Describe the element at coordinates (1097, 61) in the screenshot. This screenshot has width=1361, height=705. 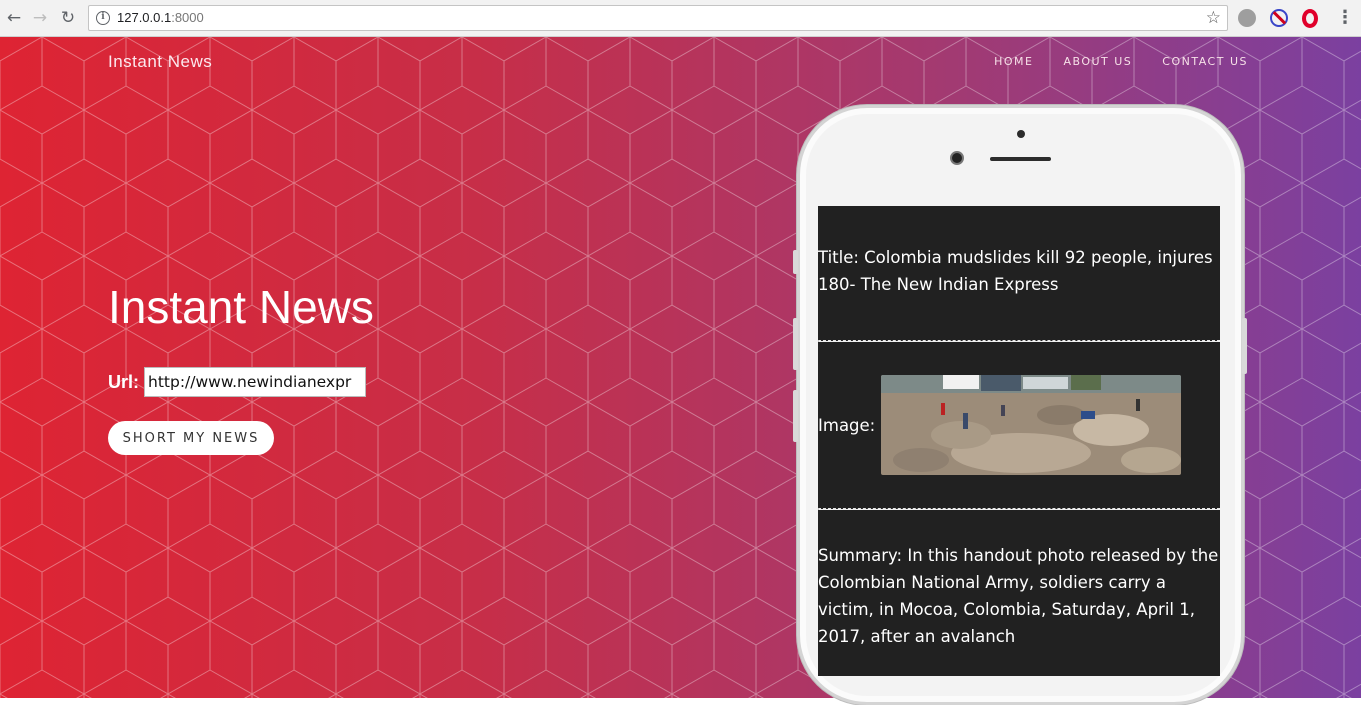
I see `nav-about-us: ABOUT US` at that location.